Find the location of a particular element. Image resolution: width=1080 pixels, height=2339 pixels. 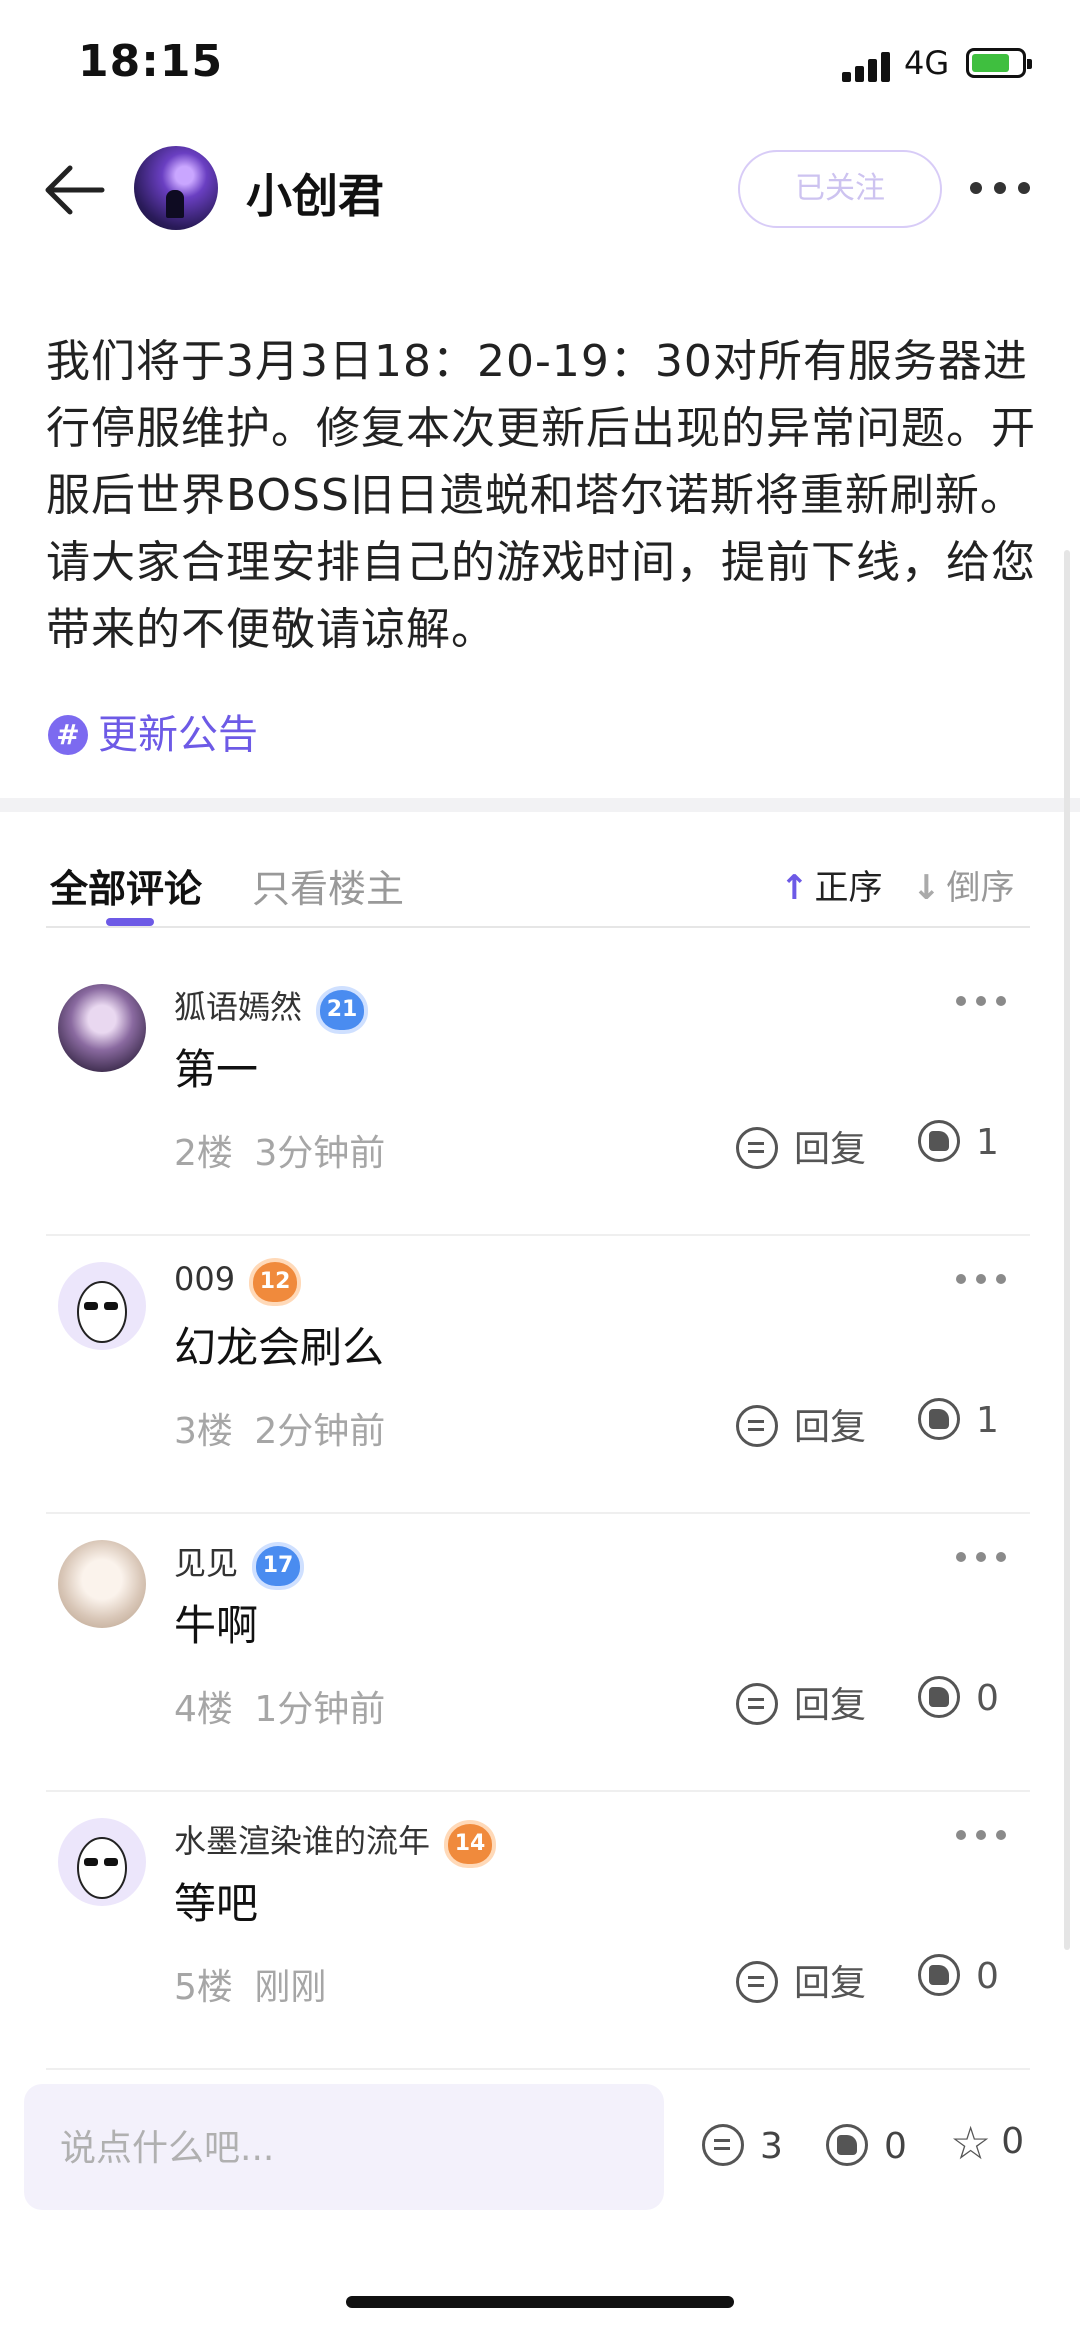

signal-icon is located at coordinates (867, 65).